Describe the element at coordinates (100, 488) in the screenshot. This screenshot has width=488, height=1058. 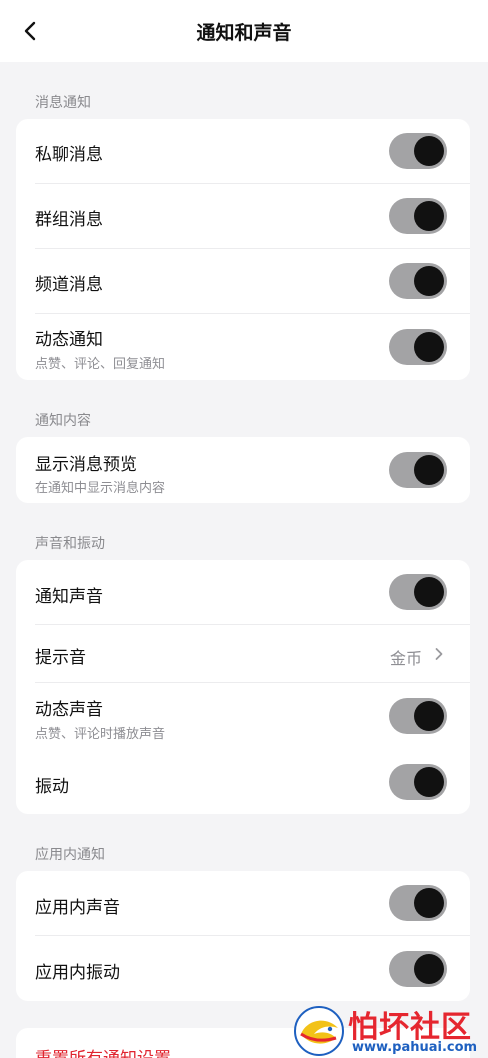
I see `row-sublabel: 在通知中显示消息内容` at that location.